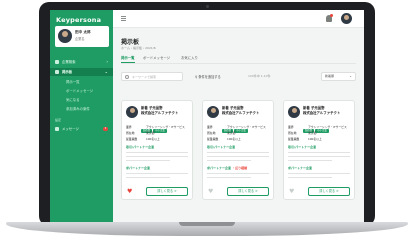 The height and width of the screenshot is (241, 414). I want to click on notification-dot, so click(331, 15).